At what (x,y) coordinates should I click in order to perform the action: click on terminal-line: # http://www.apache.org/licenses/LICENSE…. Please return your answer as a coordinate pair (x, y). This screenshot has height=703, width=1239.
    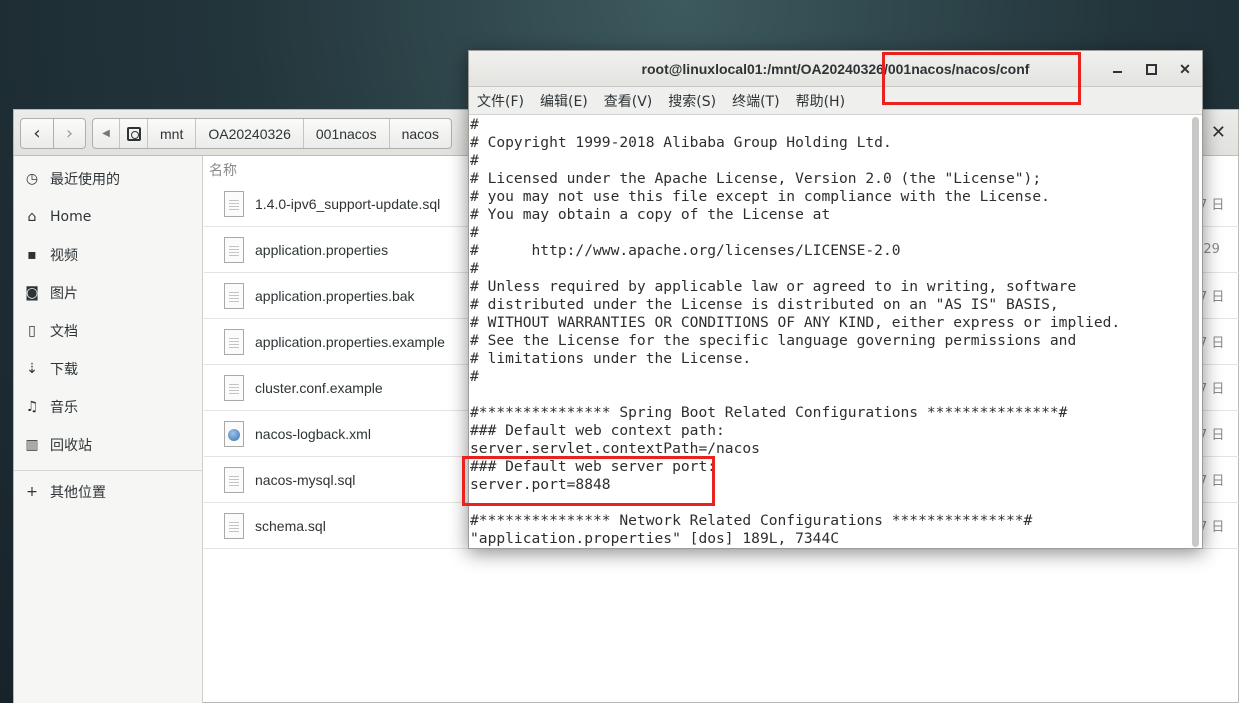
    Looking at the image, I should click on (685, 250).